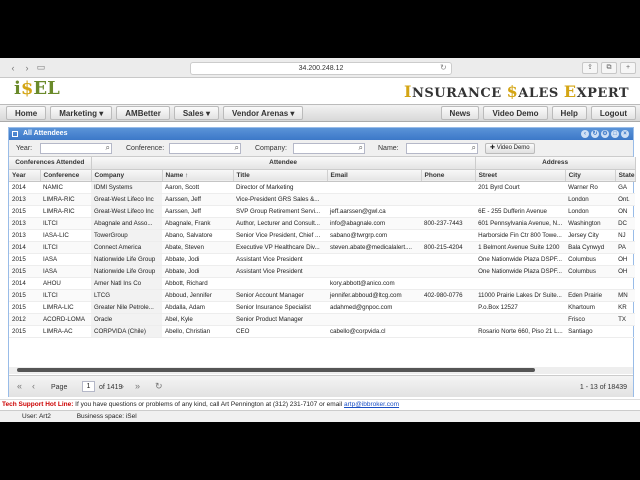 This screenshot has width=640, height=480. Describe the element at coordinates (81, 113) in the screenshot. I see `nav-marketing: Marketing ▾` at that location.